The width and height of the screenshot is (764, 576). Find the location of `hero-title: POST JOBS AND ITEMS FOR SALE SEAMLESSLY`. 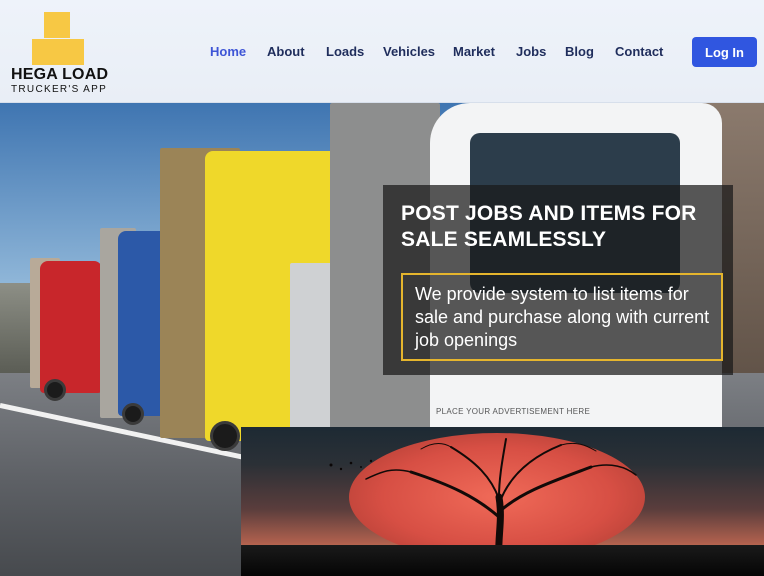

hero-title: POST JOBS AND ITEMS FOR SALE SEAMLESSLY is located at coordinates (549, 226).